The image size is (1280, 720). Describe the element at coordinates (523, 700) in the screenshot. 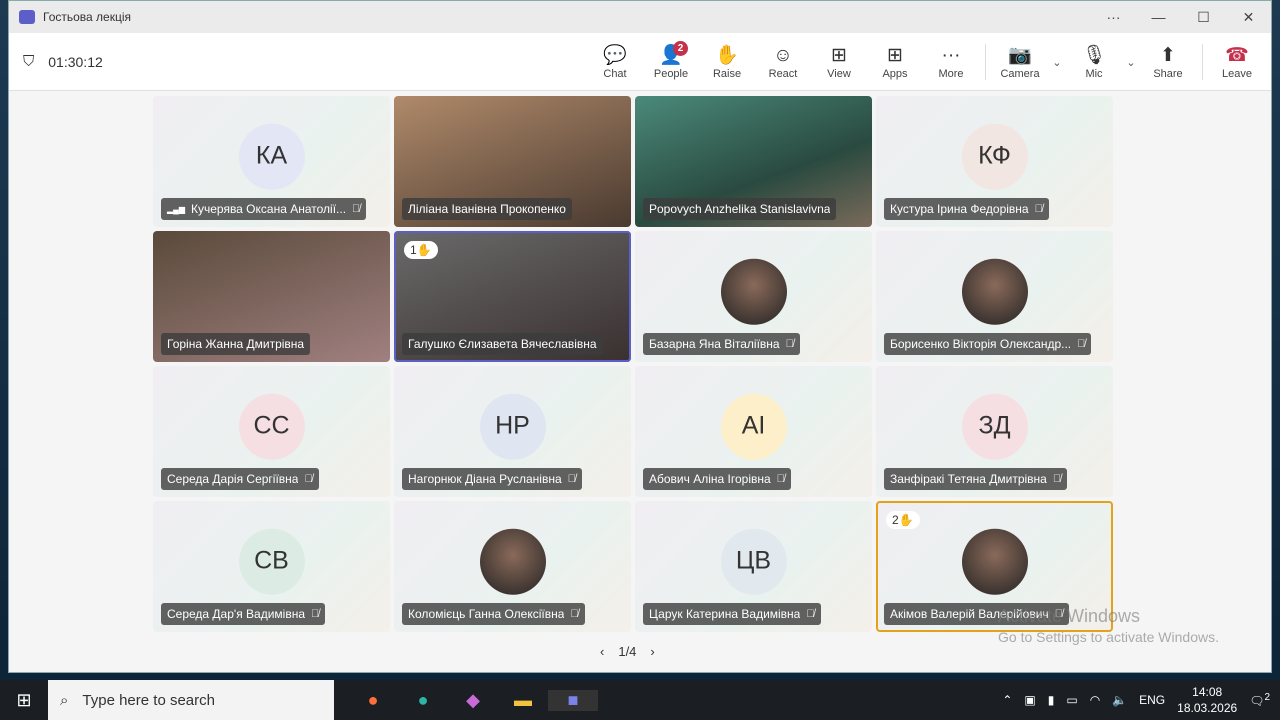

I see `file-explorer-icon: ▬` at that location.